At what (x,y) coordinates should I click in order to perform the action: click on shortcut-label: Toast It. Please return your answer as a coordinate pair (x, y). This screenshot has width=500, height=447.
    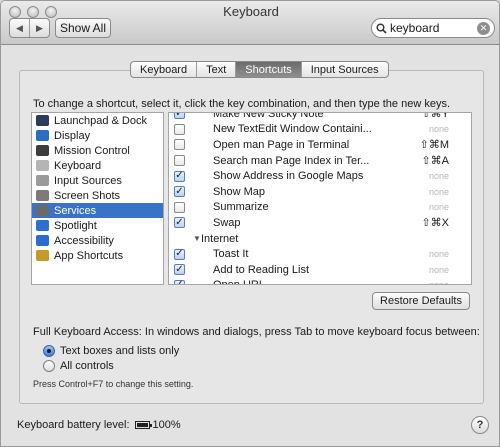
    Looking at the image, I should click on (231, 254).